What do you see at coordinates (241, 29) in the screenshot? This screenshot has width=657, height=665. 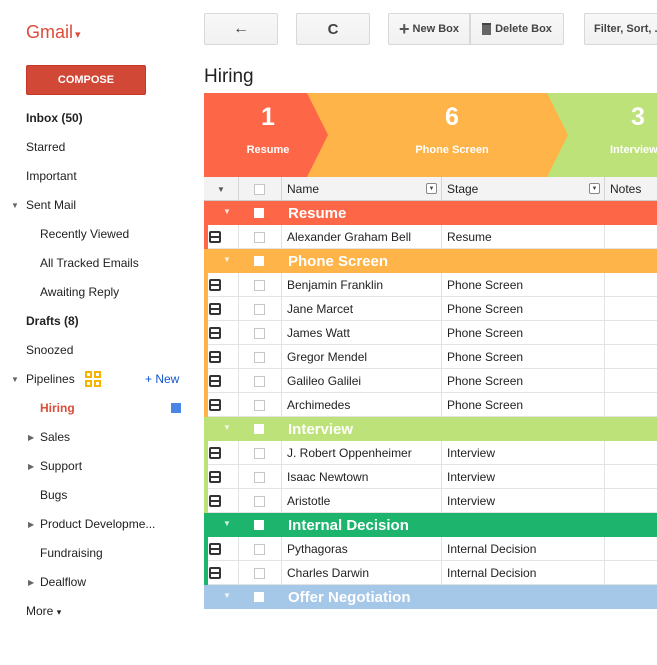 I see `back-button: ←` at bounding box center [241, 29].